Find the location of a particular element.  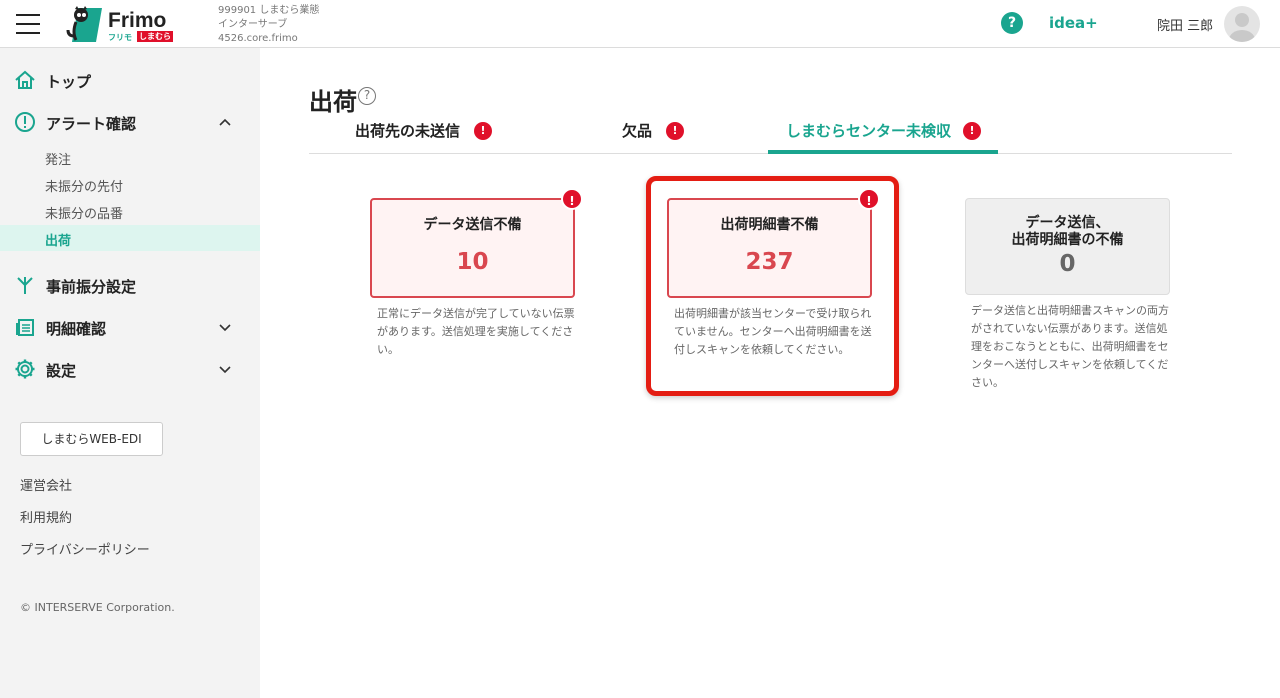

tenant-line-2: インターサーブ is located at coordinates (253, 24).